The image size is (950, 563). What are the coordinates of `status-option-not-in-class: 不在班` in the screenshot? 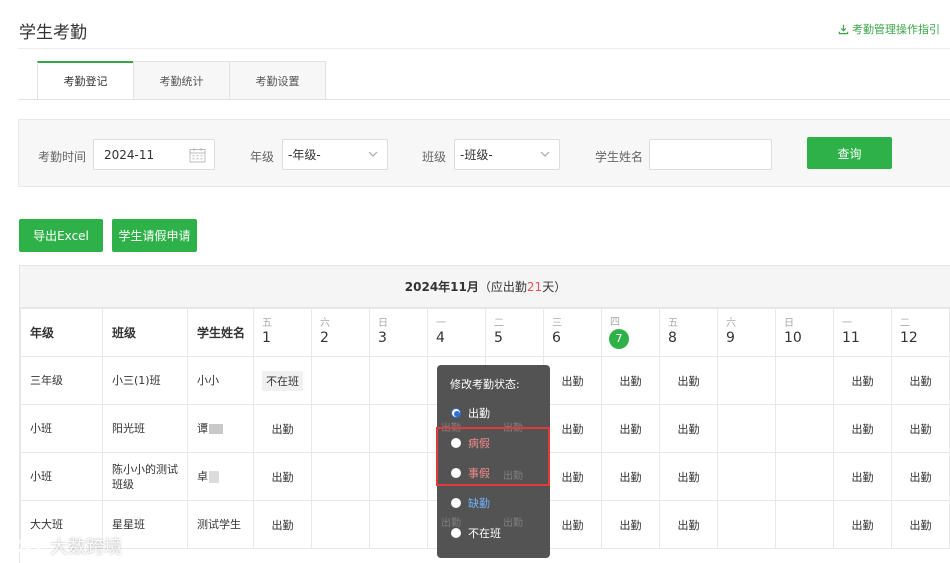 It's located at (476, 533).